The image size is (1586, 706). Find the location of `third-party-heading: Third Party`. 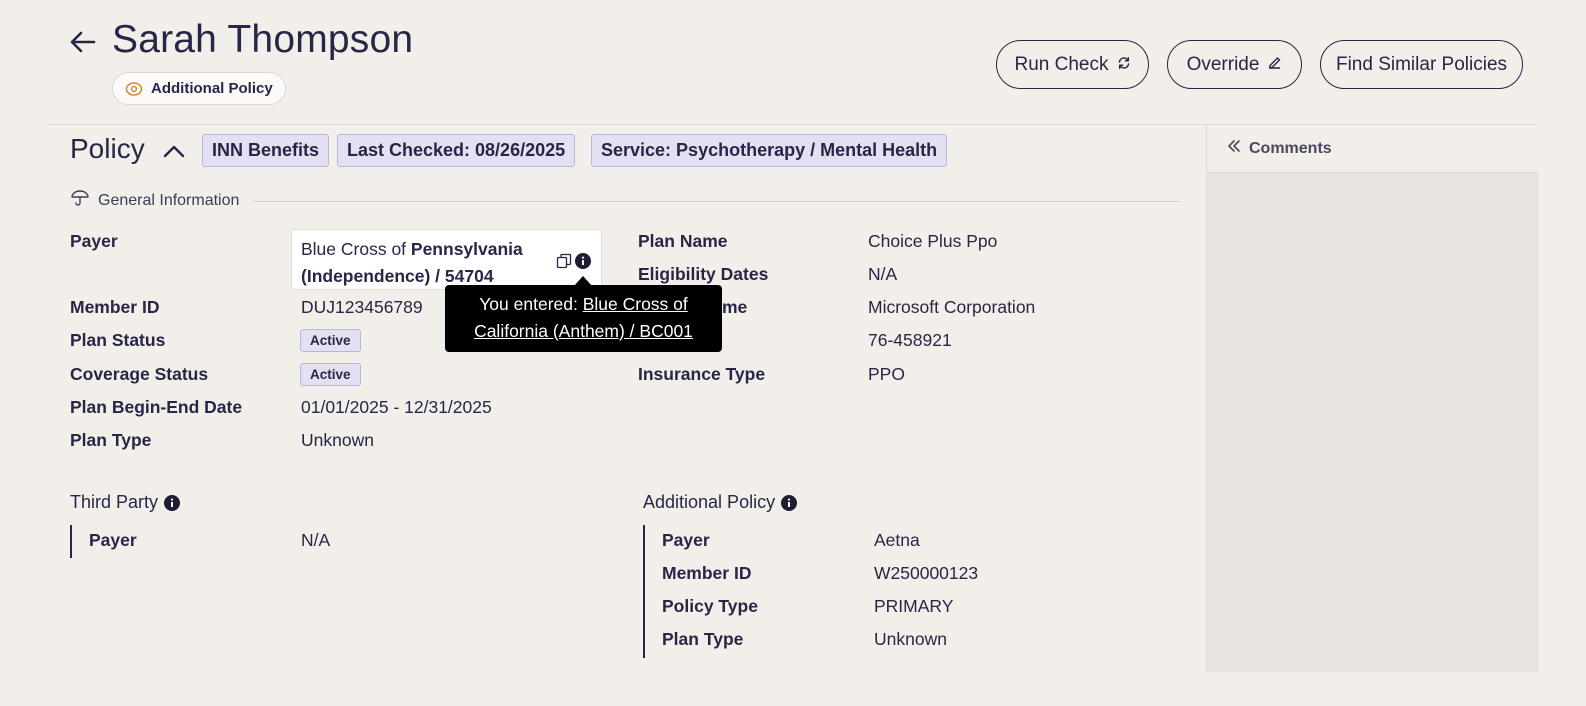

third-party-heading: Third Party is located at coordinates (125, 502).